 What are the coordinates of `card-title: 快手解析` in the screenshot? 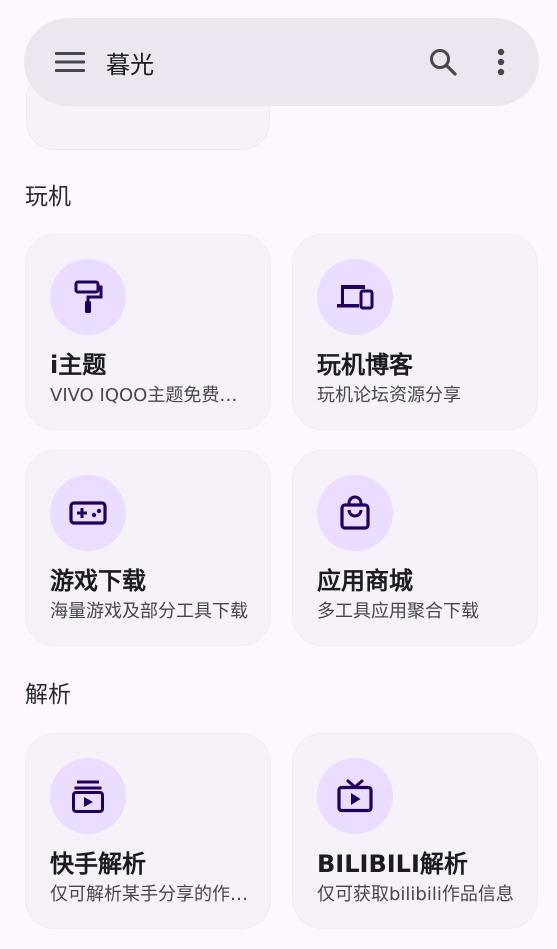 It's located at (98, 864).